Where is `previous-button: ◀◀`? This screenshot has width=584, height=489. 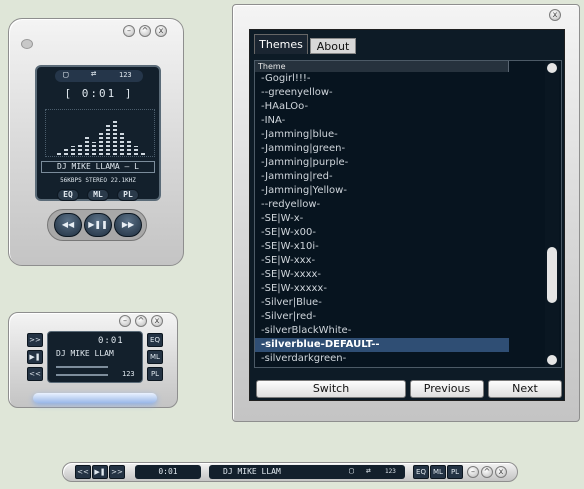 previous-button: ◀◀ is located at coordinates (68, 225).